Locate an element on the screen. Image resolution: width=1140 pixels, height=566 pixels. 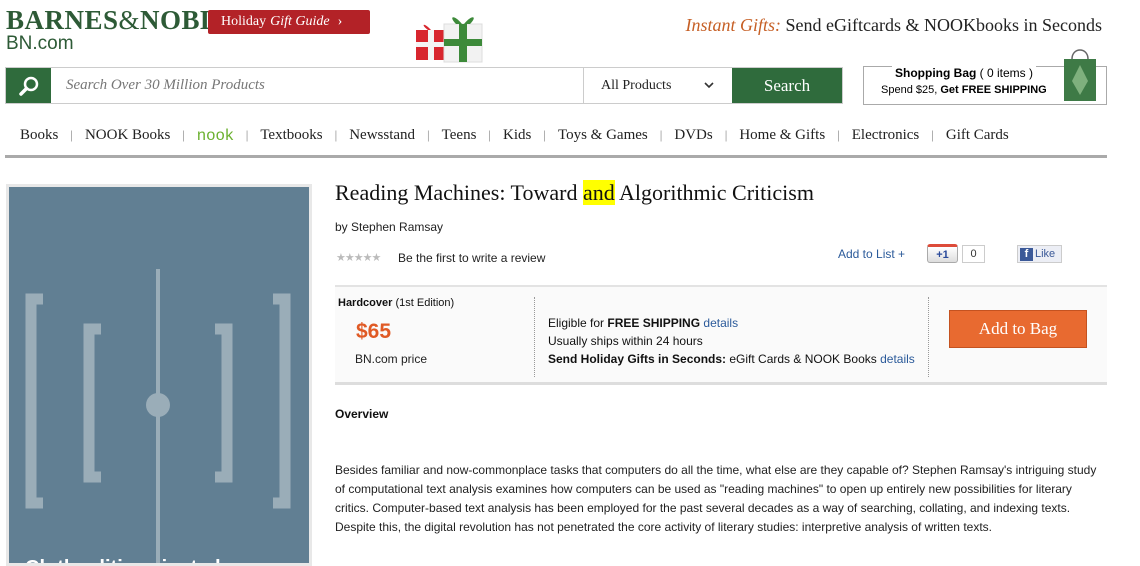
nav-newsstand: Newsstand is located at coordinates (382, 134).